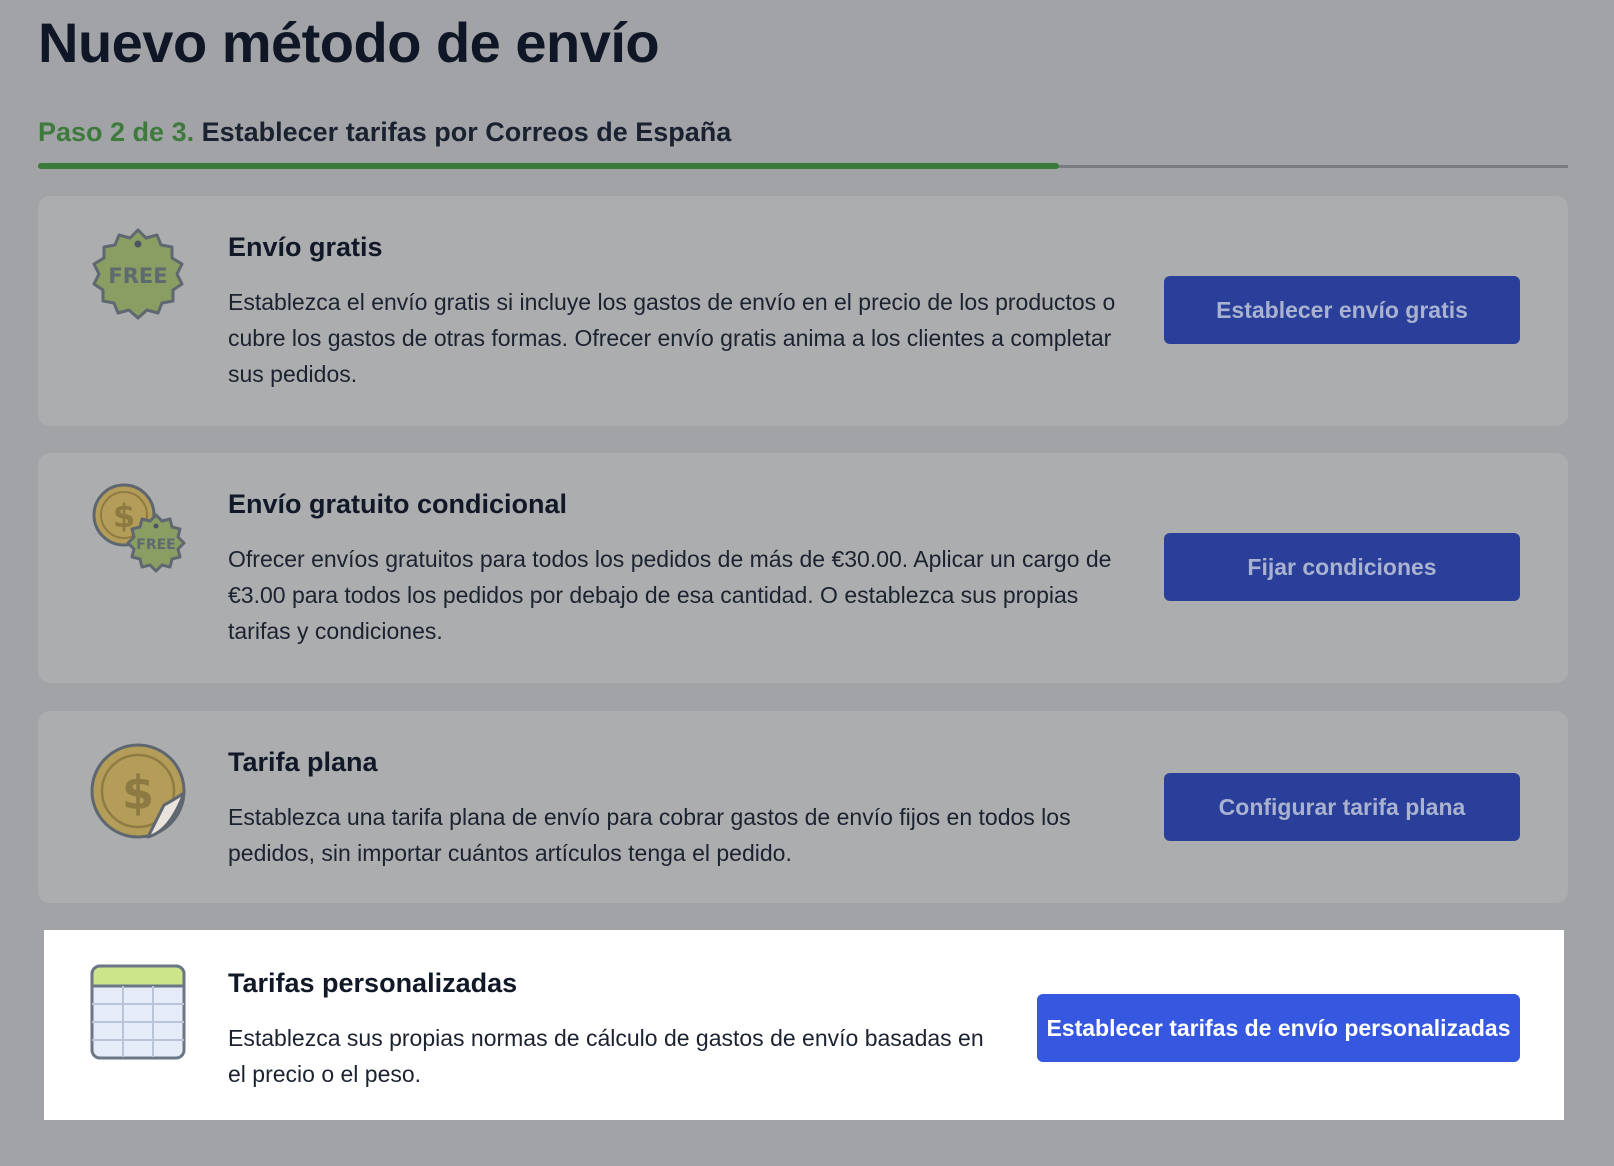  Describe the element at coordinates (373, 983) in the screenshot. I see `option-title: Tarifas personalizadas` at that location.